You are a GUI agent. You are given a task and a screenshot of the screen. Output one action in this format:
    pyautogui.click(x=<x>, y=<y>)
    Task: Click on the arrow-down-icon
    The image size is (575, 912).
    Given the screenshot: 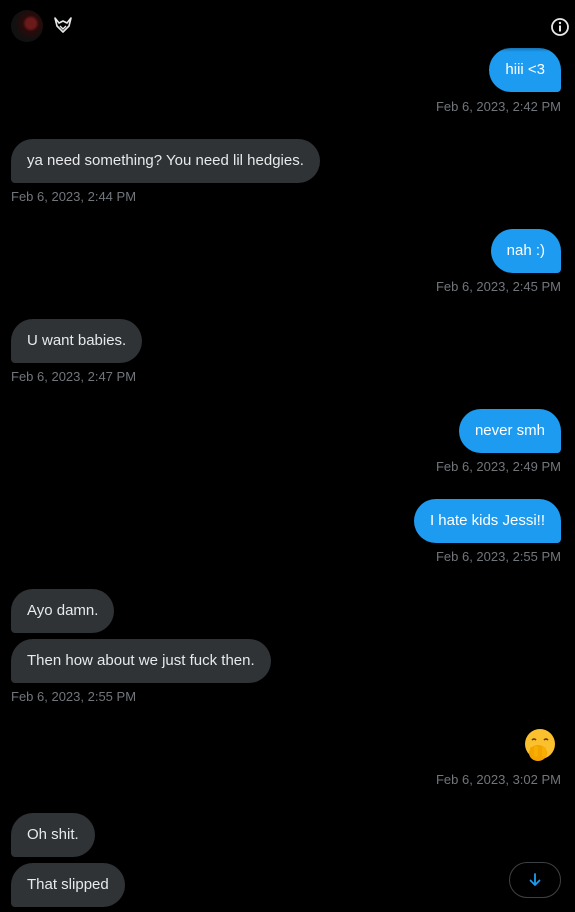 What is the action you would take?
    pyautogui.click(x=535, y=879)
    